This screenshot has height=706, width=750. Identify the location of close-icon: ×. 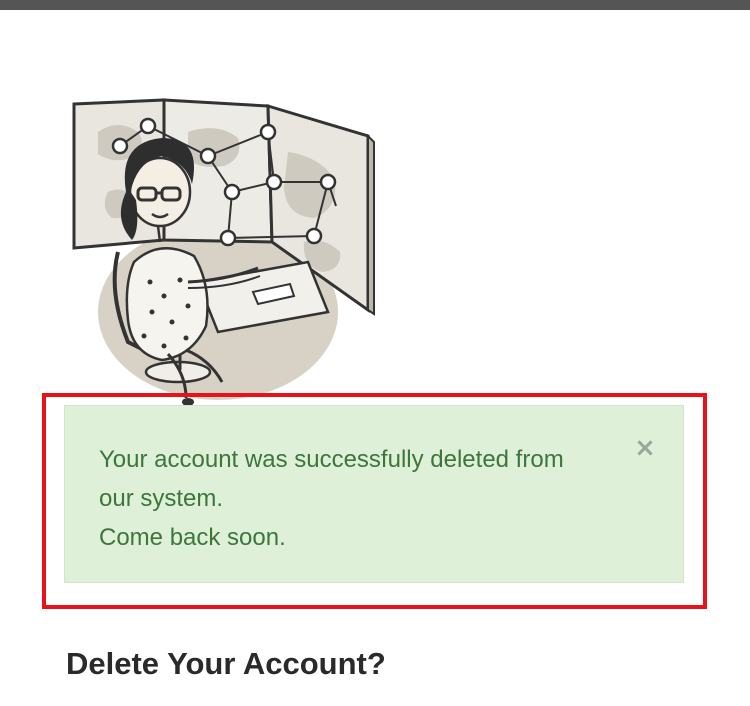
(645, 448).